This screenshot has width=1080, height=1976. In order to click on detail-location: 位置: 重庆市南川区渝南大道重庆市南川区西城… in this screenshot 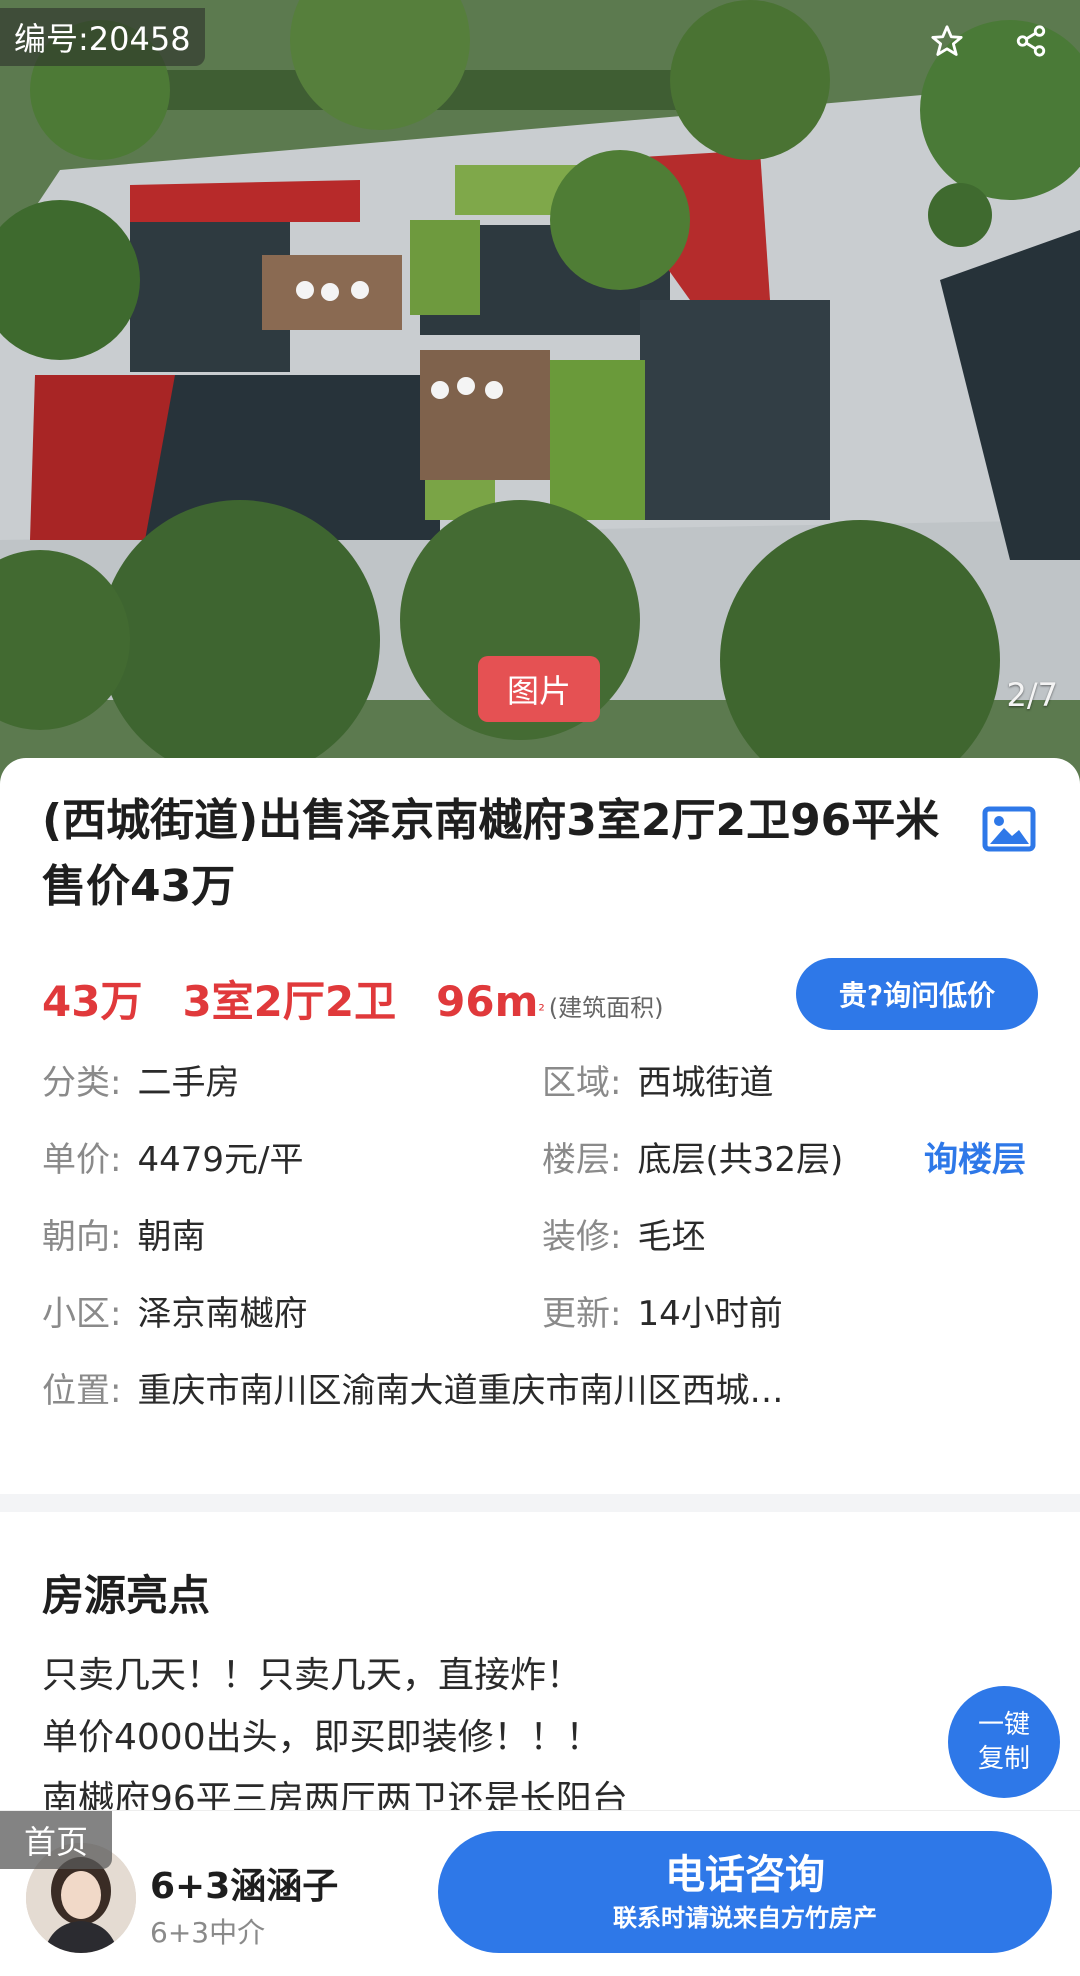, I will do `click(412, 1391)`.